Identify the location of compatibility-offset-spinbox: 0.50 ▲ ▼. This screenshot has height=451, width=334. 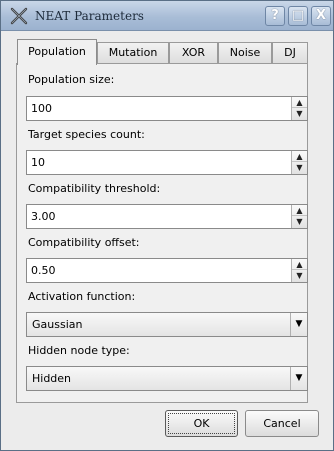
(167, 270).